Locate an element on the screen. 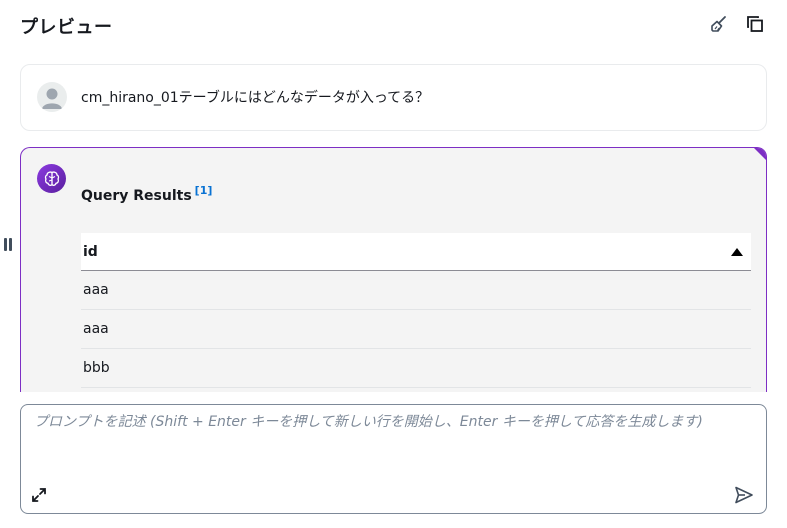  expand-button is located at coordinates (39, 495).